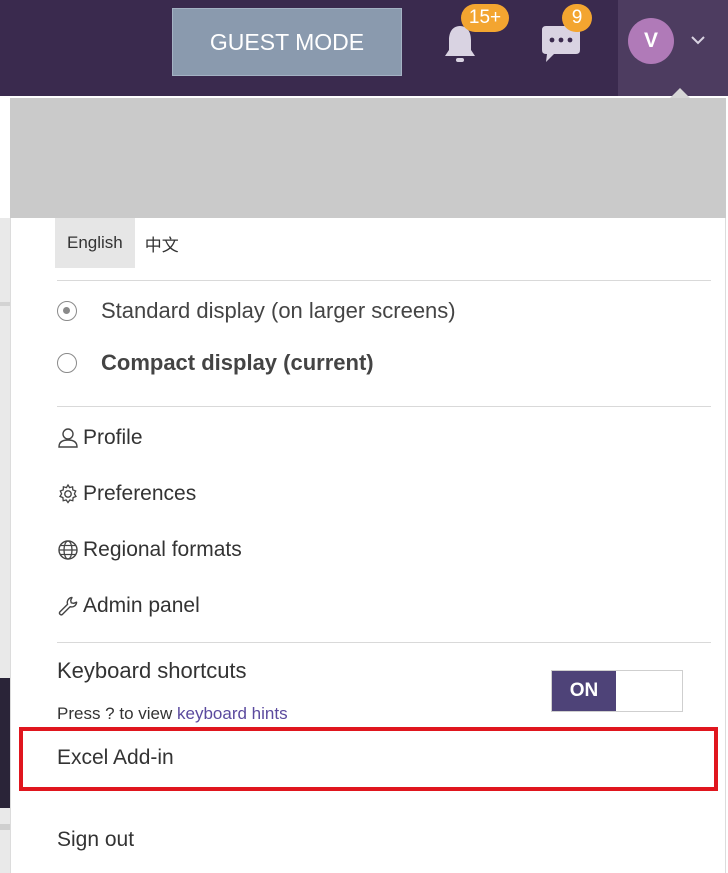 The image size is (728, 873). Describe the element at coordinates (651, 41) in the screenshot. I see `avatar: V` at that location.